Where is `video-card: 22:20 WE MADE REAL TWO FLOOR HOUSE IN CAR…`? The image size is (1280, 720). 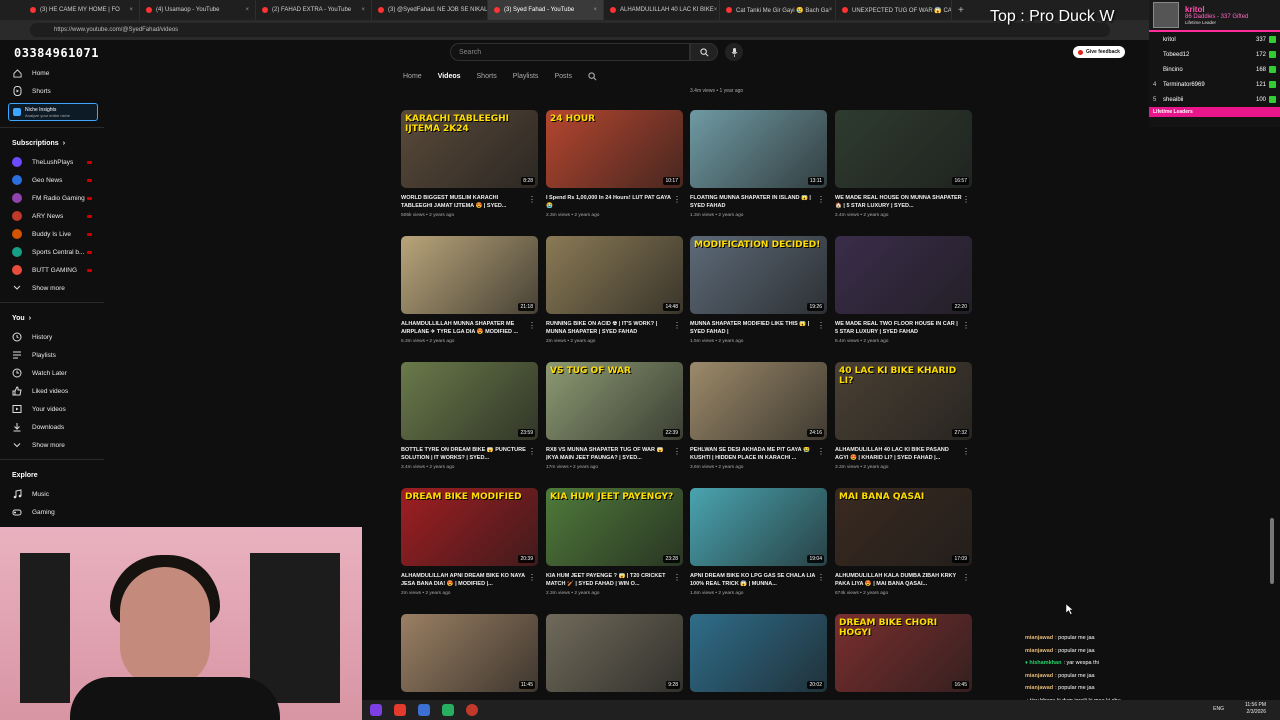 video-card: 22:20 WE MADE REAL TWO FLOOR HOUSE IN CAR… is located at coordinates (903, 290).